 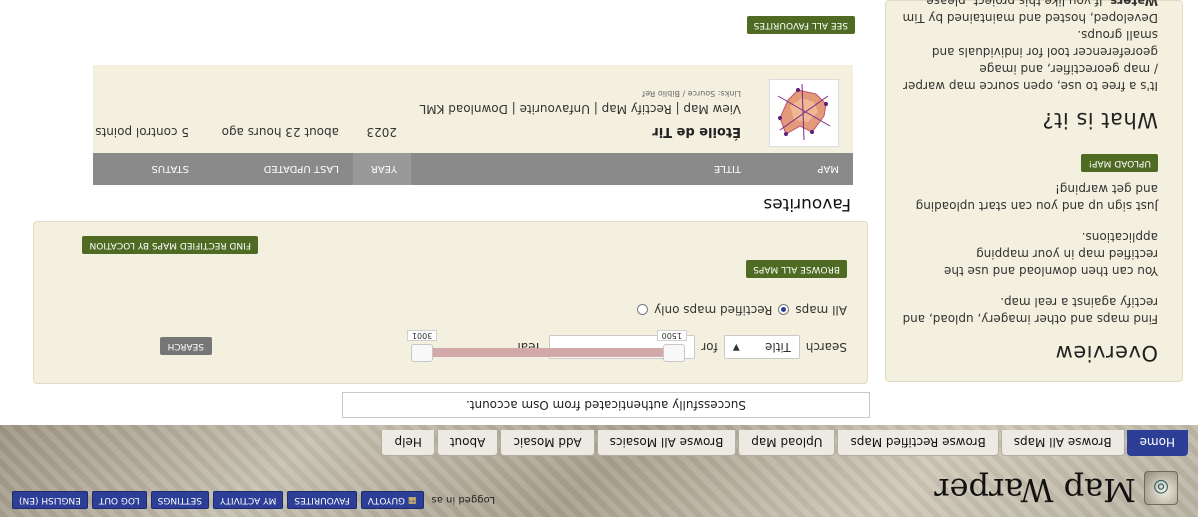 I want to click on map-thumbnail, so click(x=804, y=113).